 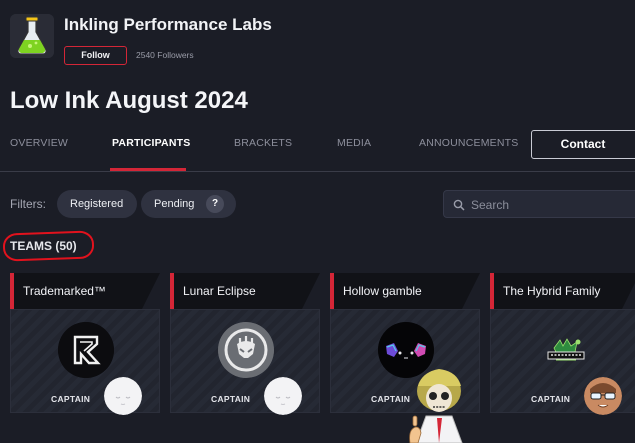 What do you see at coordinates (95, 55) in the screenshot?
I see `follow-button: Follow` at bounding box center [95, 55].